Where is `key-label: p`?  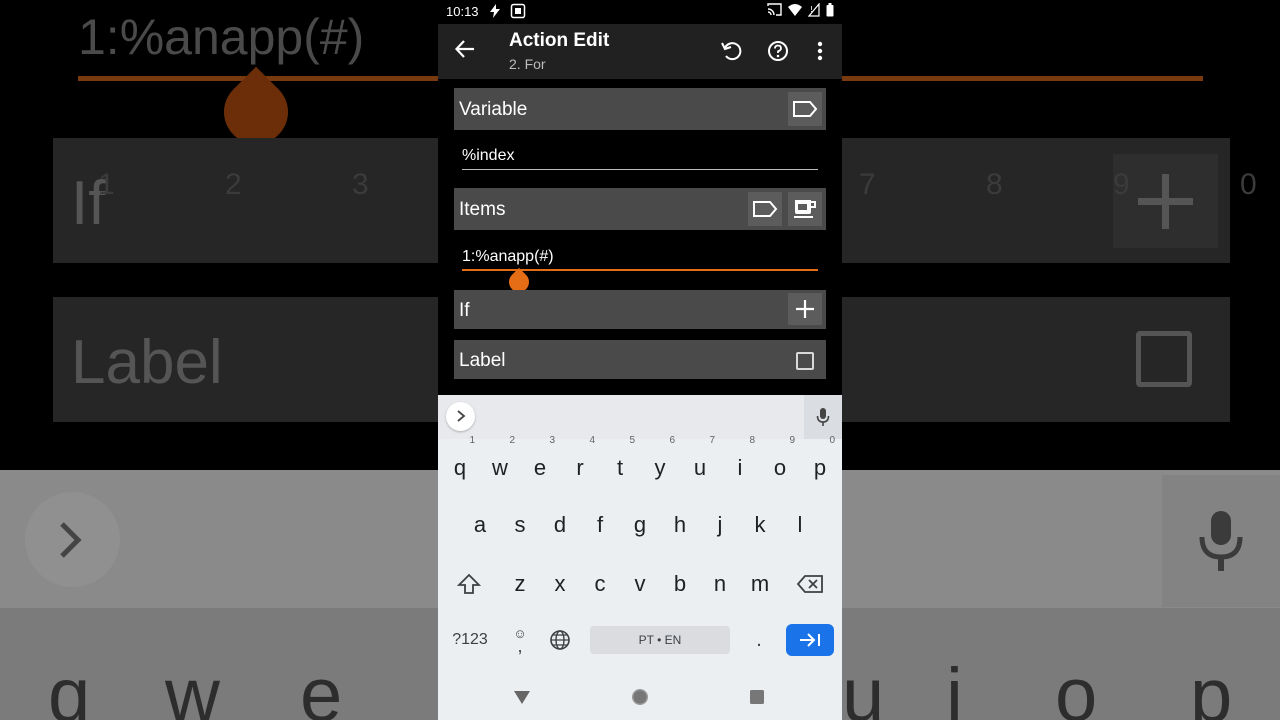
key-label: p is located at coordinates (820, 467).